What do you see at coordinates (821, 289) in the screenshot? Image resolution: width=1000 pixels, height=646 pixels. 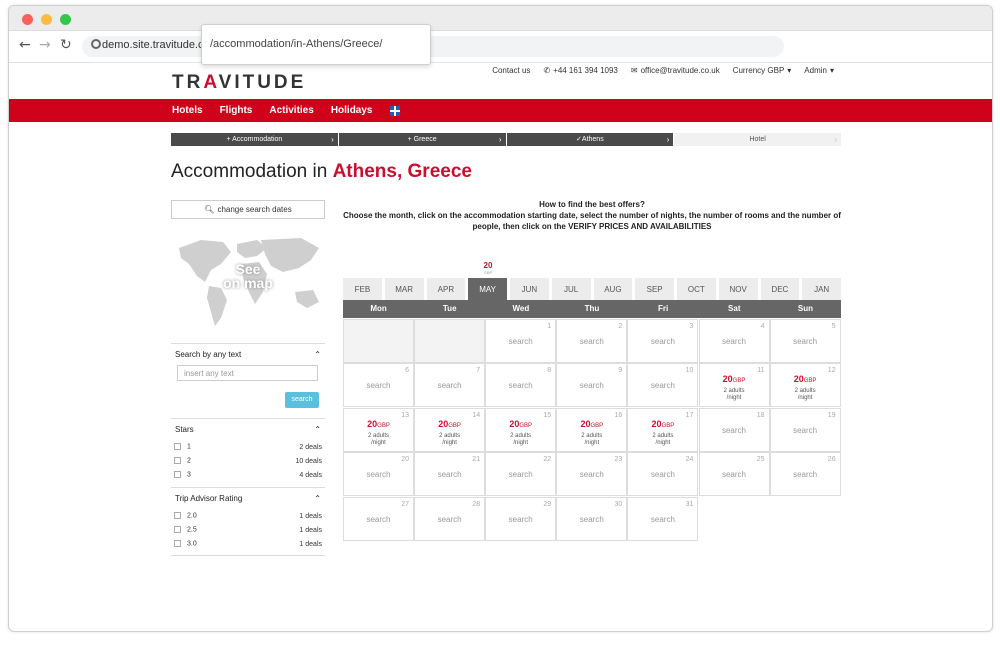 I see `month-tab-jan: JAN` at bounding box center [821, 289].